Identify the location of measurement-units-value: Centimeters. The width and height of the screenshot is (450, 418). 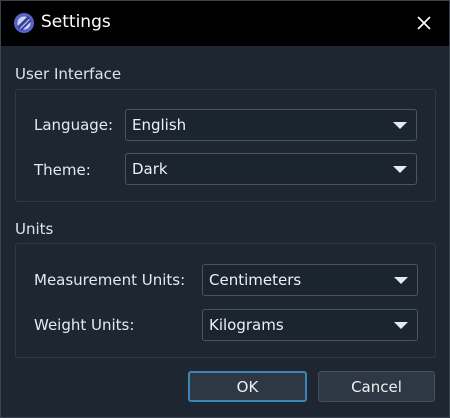
(255, 280).